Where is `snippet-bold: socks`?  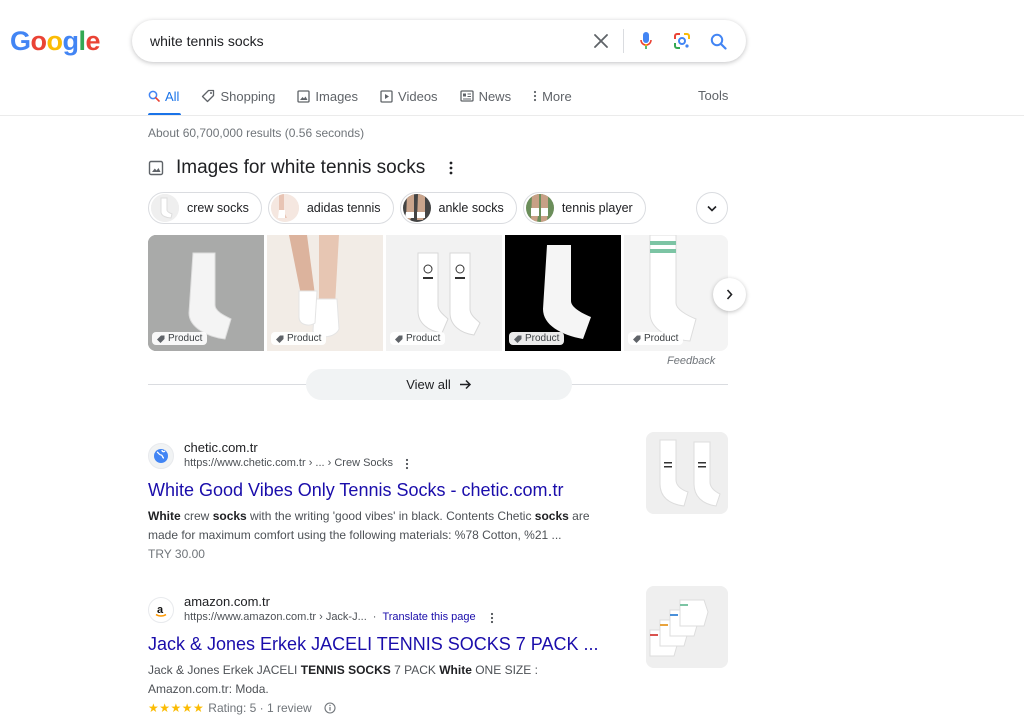
snippet-bold: socks is located at coordinates (229, 516).